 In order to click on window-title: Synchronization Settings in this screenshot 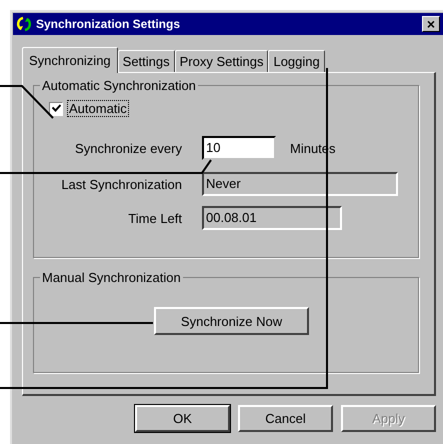, I will do `click(109, 24)`.